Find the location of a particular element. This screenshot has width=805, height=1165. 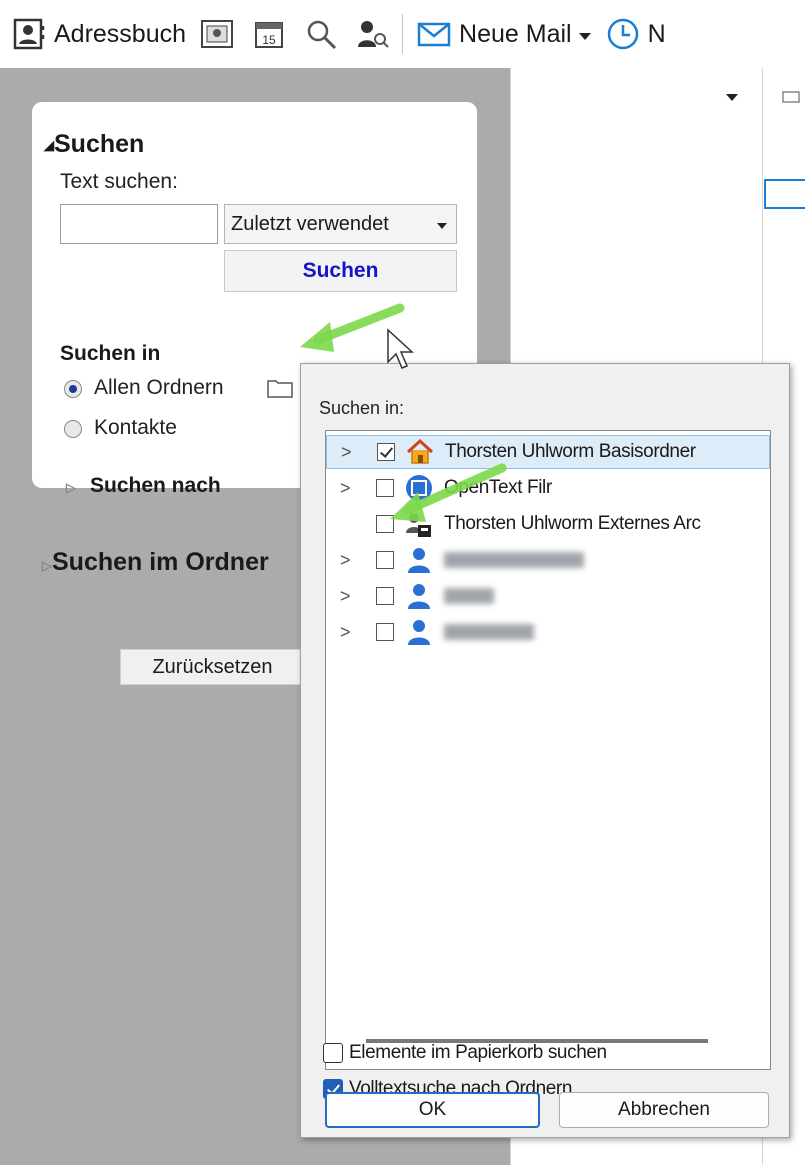

search-in-folder-section: ▷Suchen im Ordner is located at coordinates (155, 562).